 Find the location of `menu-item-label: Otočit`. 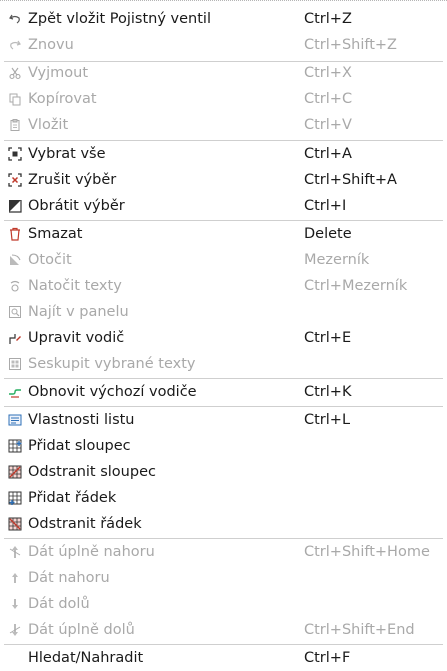

menu-item-label: Otočit is located at coordinates (50, 260).